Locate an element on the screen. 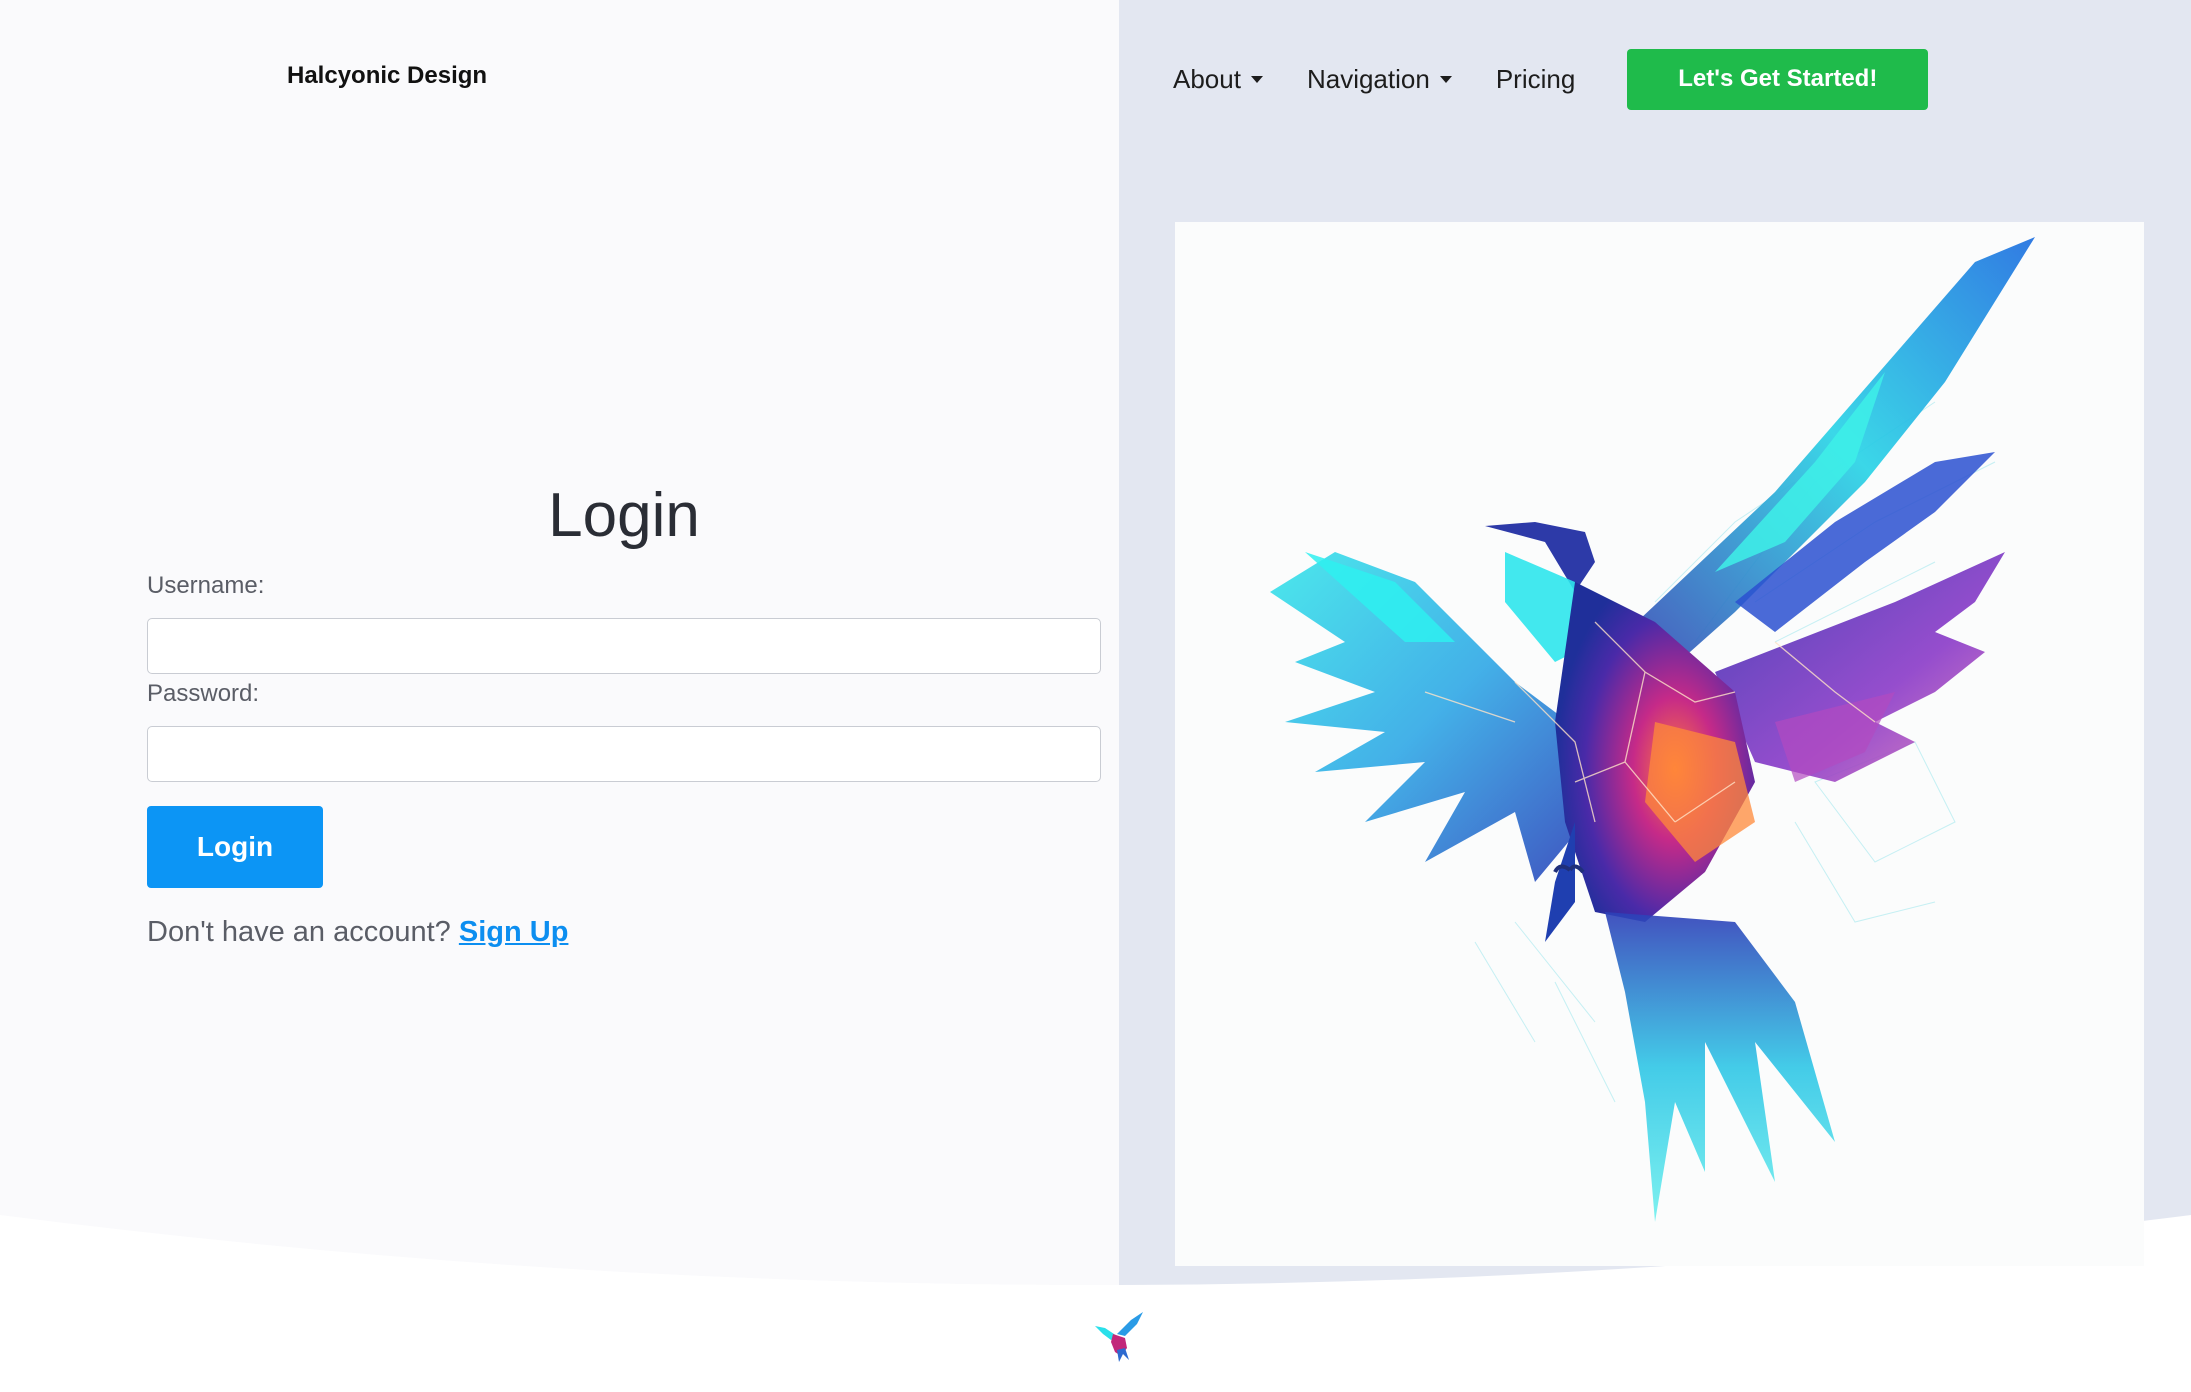 The height and width of the screenshot is (1392, 2191). username-field is located at coordinates (624, 646).